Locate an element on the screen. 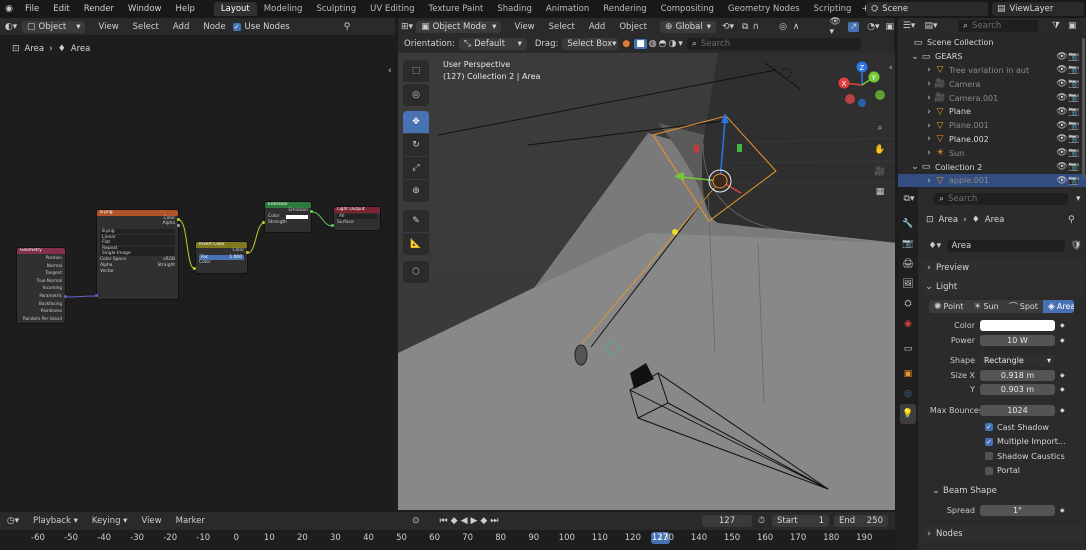  scene-selector: ⛭ Scene is located at coordinates (927, 9).